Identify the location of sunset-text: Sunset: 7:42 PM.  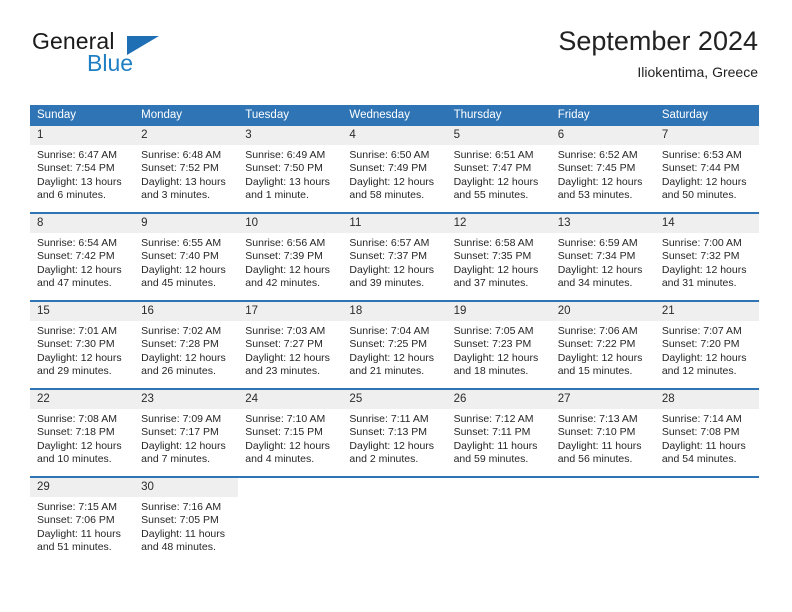
(76, 256).